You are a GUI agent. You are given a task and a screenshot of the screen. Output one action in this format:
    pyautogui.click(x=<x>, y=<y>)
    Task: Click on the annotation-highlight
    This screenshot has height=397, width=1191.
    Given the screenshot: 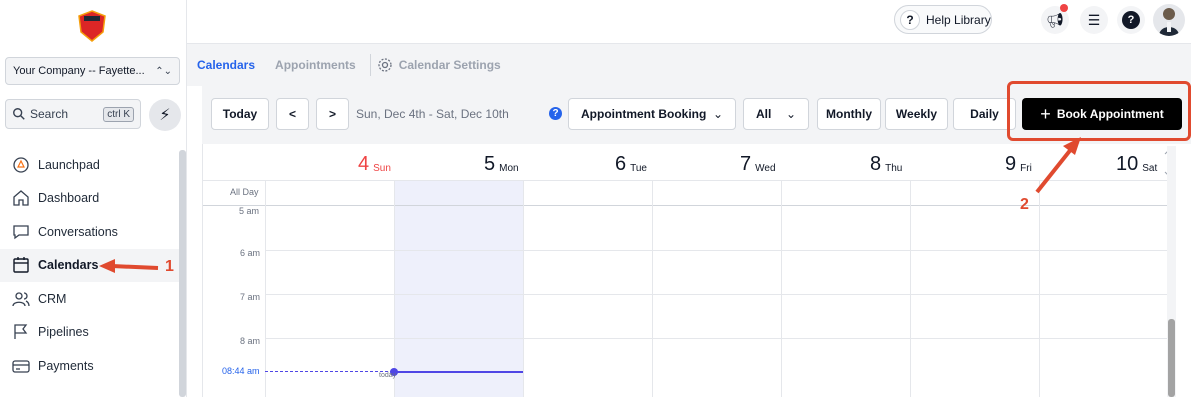 What is the action you would take?
    pyautogui.click(x=1099, y=111)
    